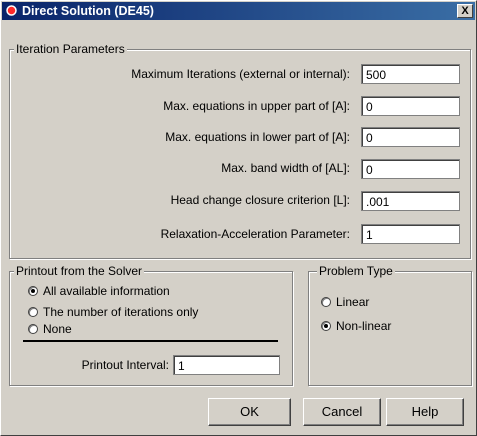 The height and width of the screenshot is (436, 477). I want to click on printout-none-option: None, so click(50, 329).